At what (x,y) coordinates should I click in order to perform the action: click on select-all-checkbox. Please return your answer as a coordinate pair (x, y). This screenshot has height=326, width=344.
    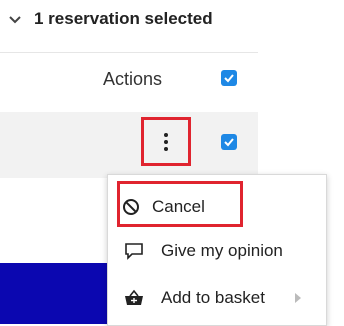
    Looking at the image, I should click on (229, 78).